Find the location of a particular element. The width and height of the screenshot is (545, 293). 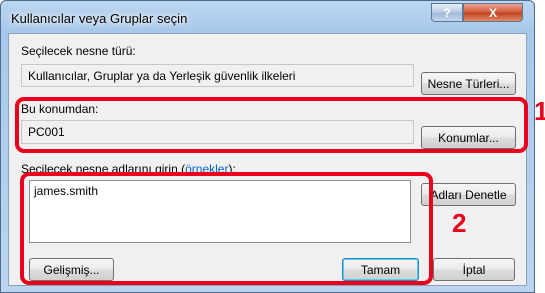

close-icon: X is located at coordinates (492, 12).